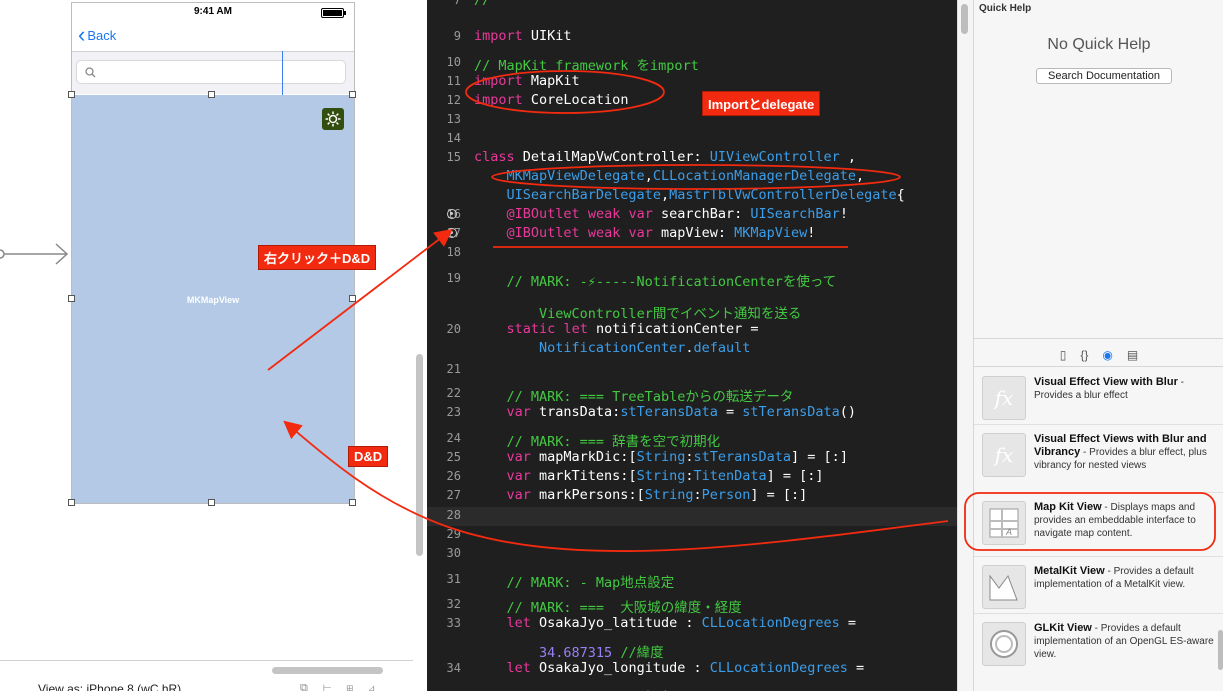 The height and width of the screenshot is (691, 1223). I want to click on line-number: 10, so click(453, 62).